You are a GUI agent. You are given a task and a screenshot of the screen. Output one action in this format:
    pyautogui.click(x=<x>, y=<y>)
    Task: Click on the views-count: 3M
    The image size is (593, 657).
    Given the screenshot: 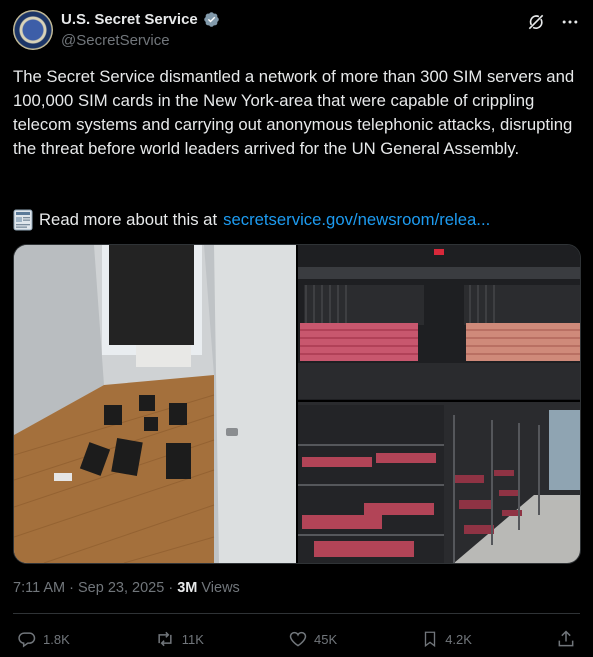 What is the action you would take?
    pyautogui.click(x=187, y=588)
    